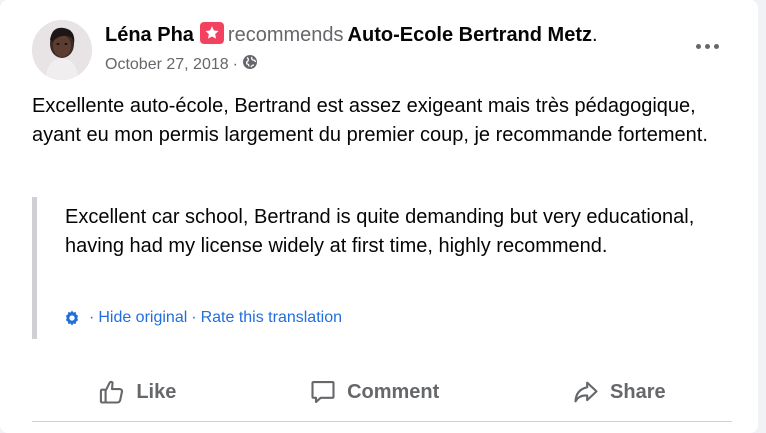 Image resolution: width=766 pixels, height=433 pixels. What do you see at coordinates (250, 64) in the screenshot?
I see `globe-icon` at bounding box center [250, 64].